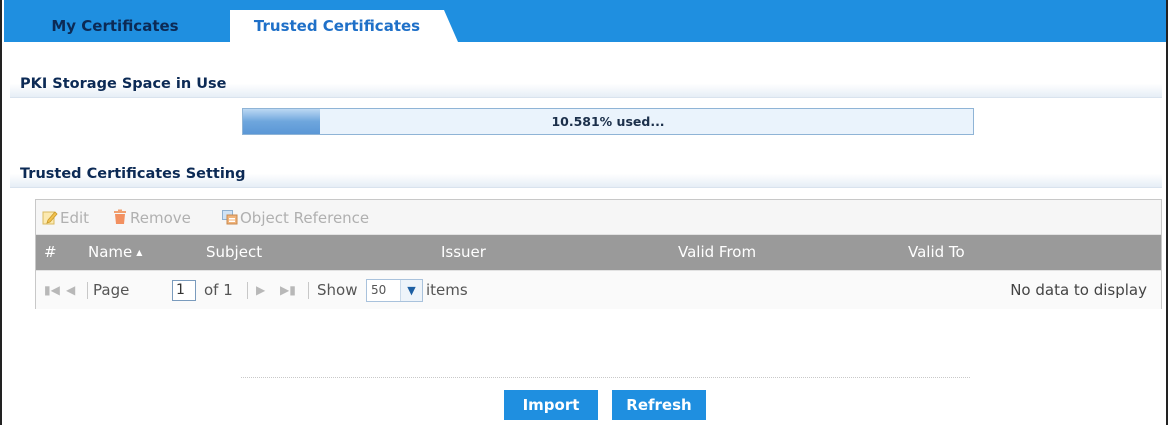 The image size is (1168, 425). Describe the element at coordinates (551, 405) in the screenshot. I see `import-button: Import` at that location.